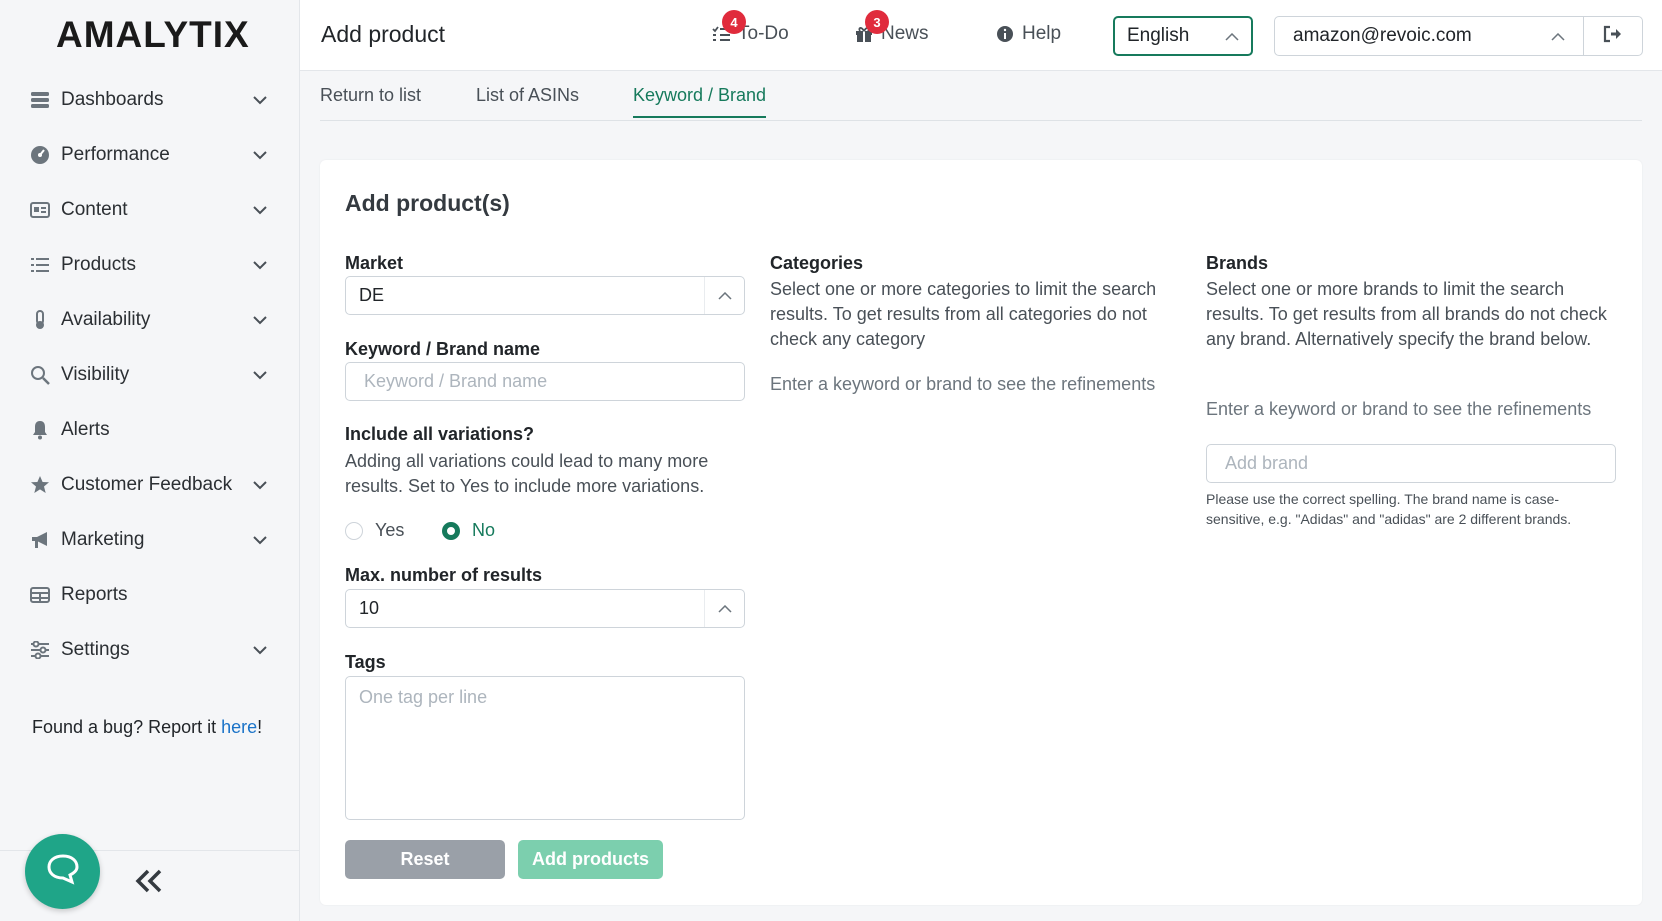 The width and height of the screenshot is (1662, 921). I want to click on market-select: DE, so click(545, 295).